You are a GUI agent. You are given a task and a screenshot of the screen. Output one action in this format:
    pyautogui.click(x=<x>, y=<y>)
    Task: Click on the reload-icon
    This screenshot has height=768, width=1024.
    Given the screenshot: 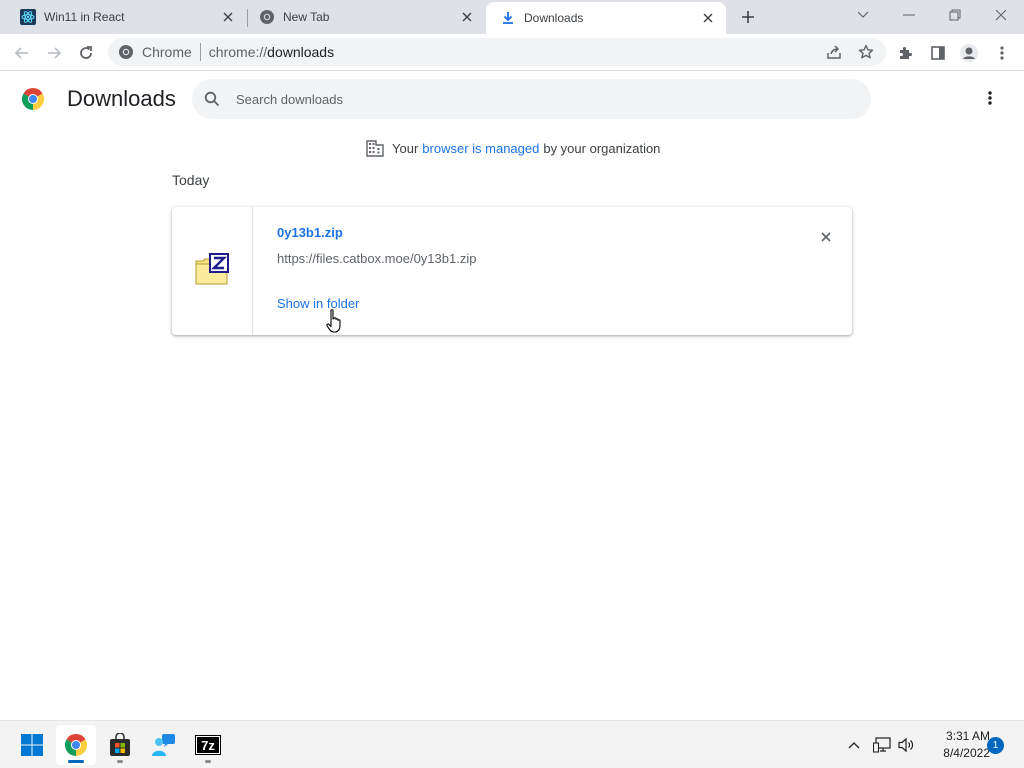 What is the action you would take?
    pyautogui.click(x=86, y=52)
    